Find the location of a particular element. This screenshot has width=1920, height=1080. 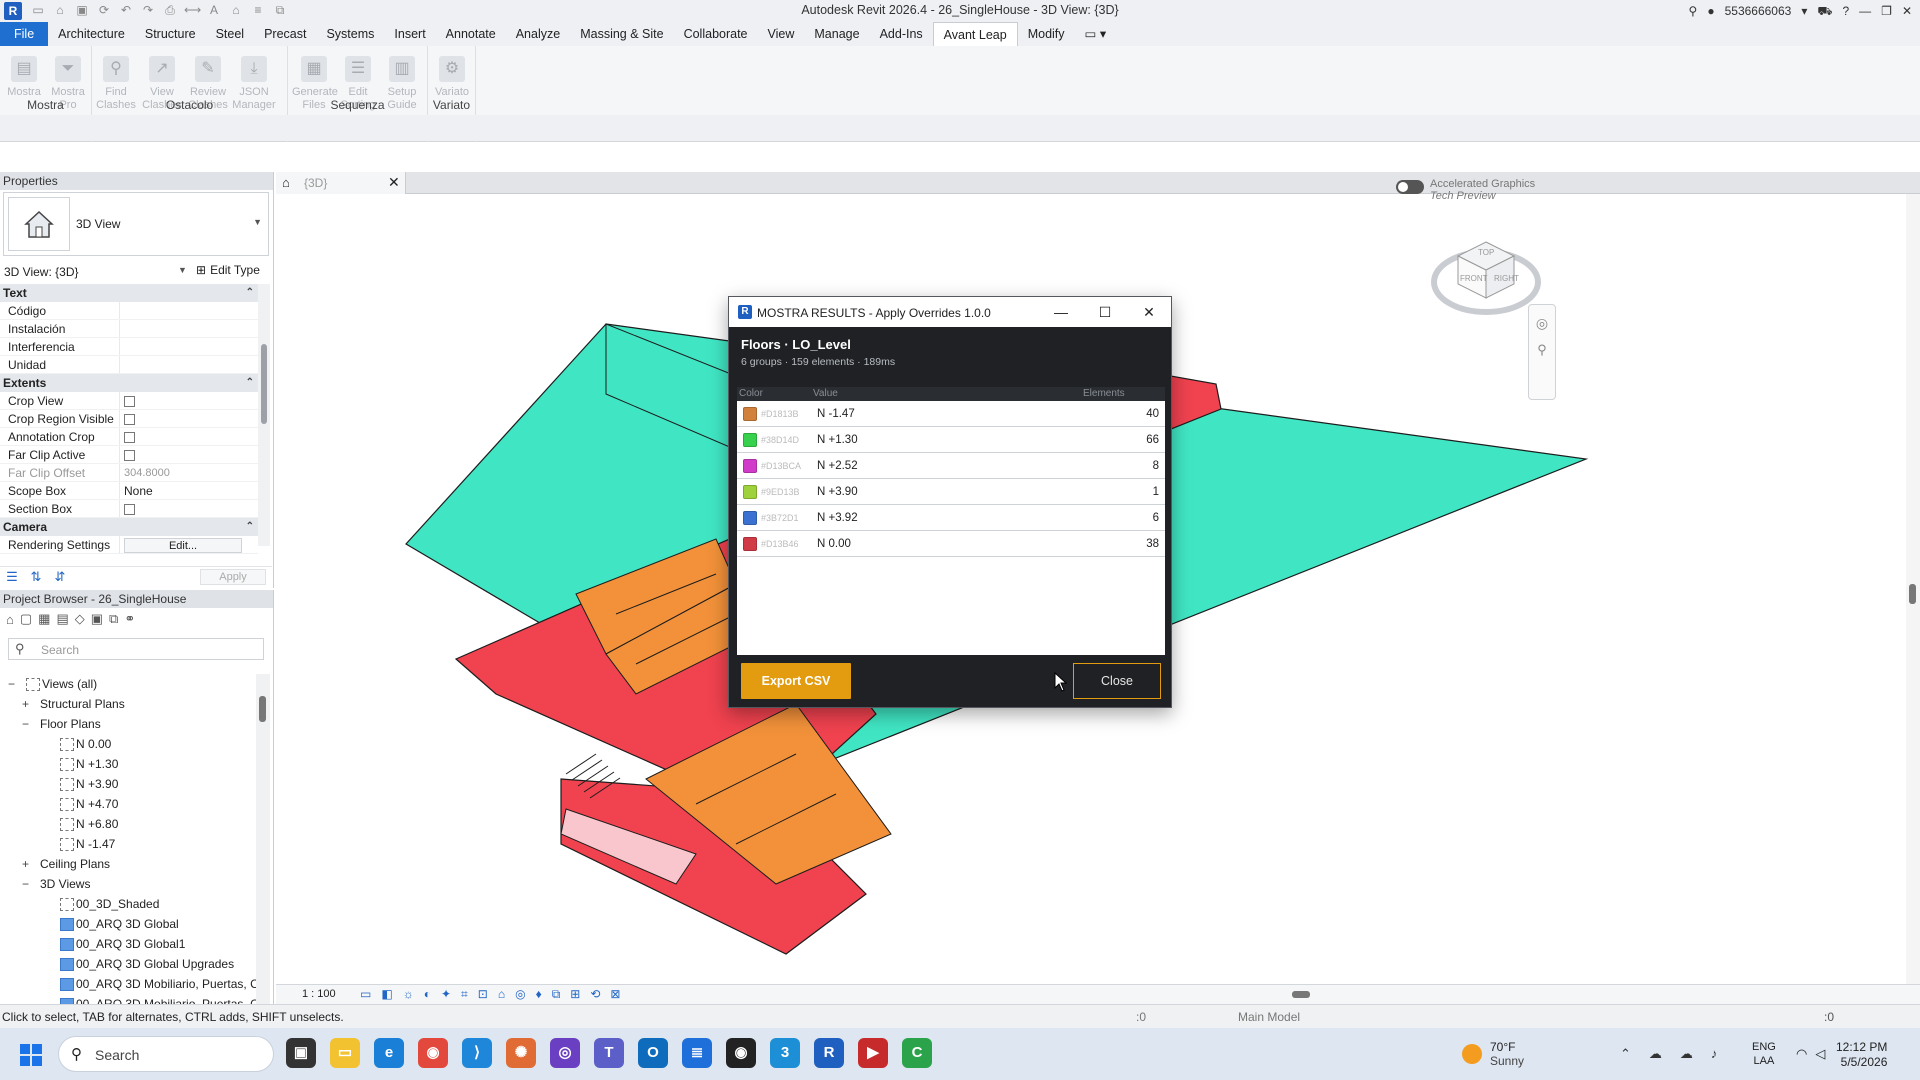

export-csv-button: Export CSV is located at coordinates (796, 681).